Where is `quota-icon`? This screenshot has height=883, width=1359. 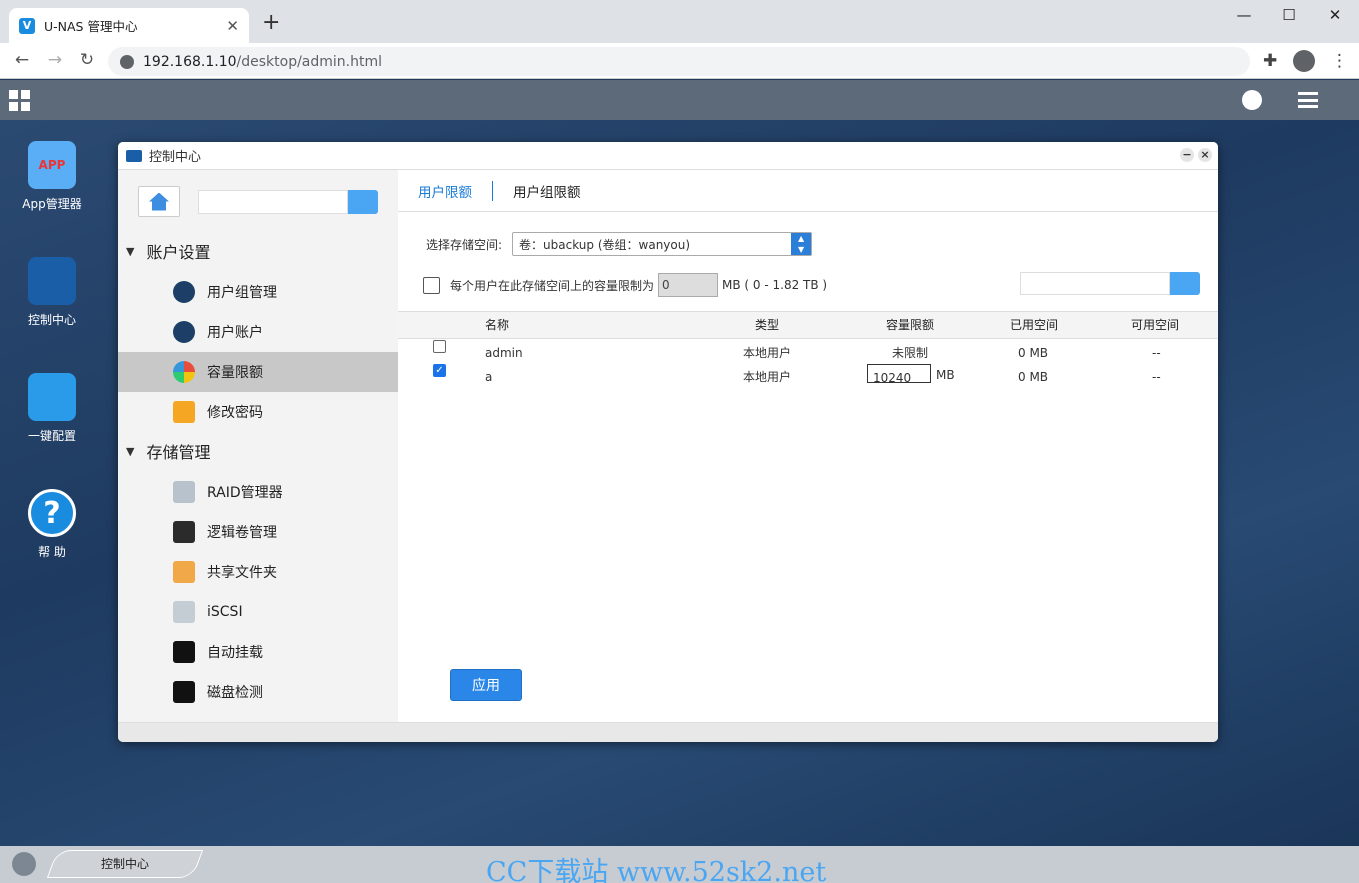 quota-icon is located at coordinates (184, 372).